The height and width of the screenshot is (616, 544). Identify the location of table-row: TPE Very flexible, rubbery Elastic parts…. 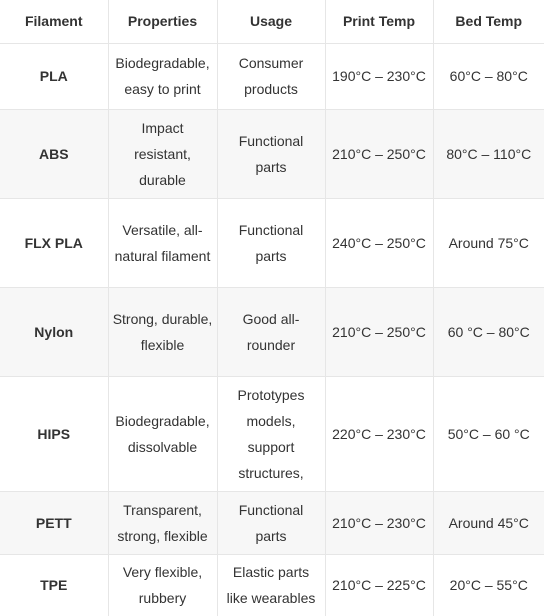
(272, 584).